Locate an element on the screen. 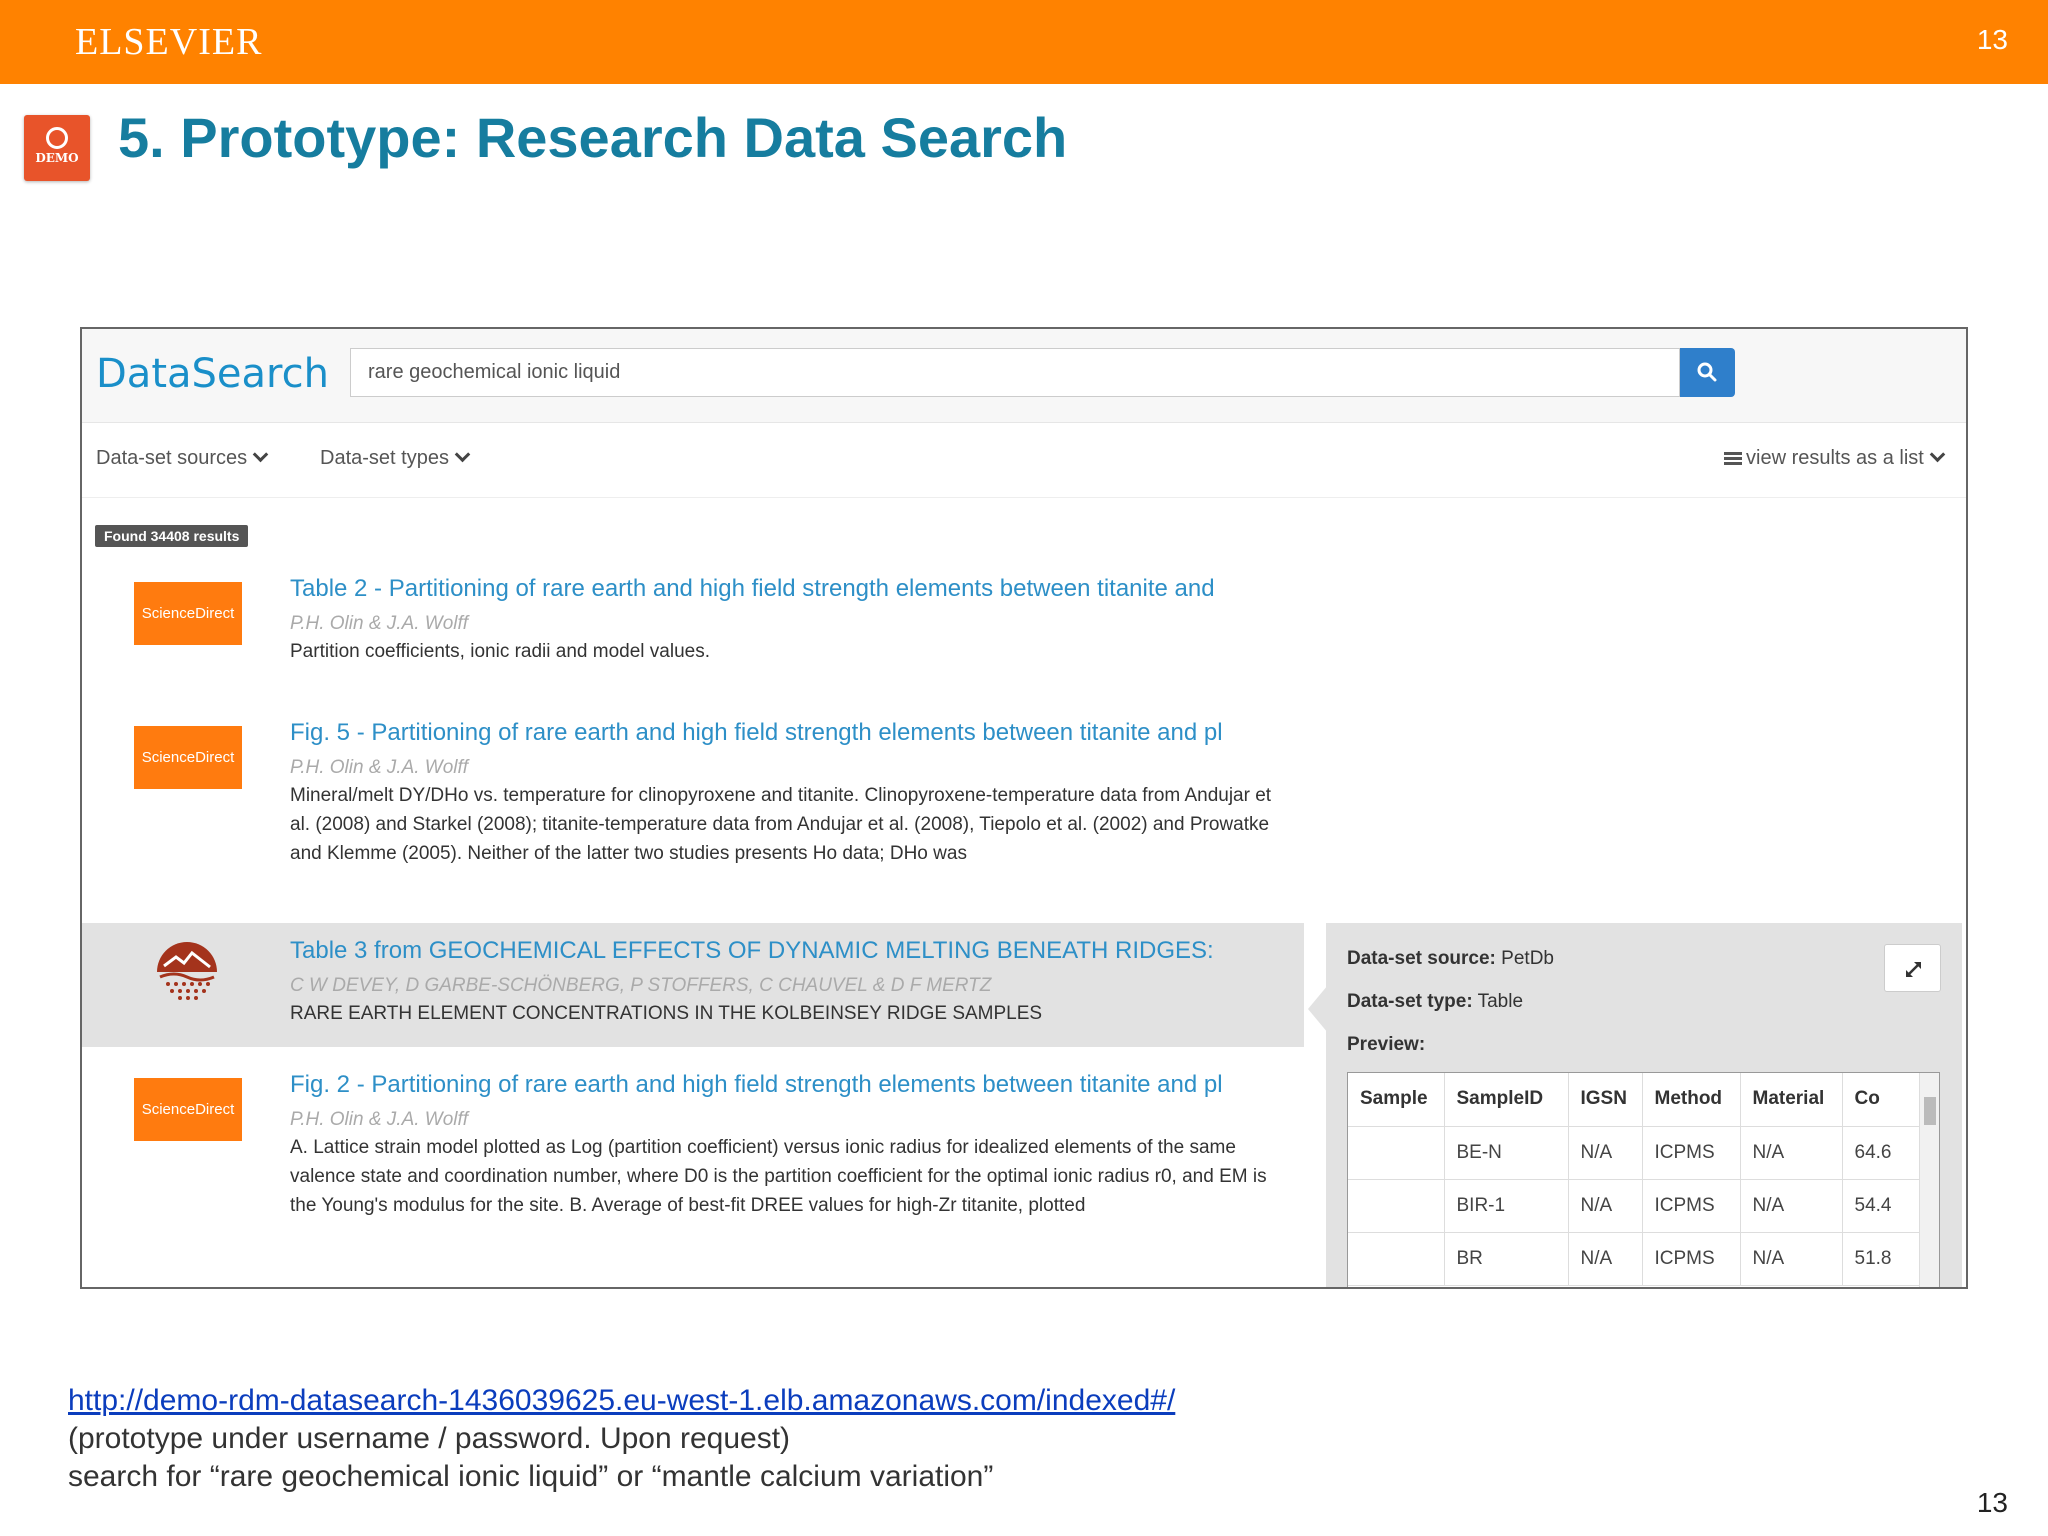 The width and height of the screenshot is (2048, 1536). table-cell: BE-N is located at coordinates (1506, 1153).